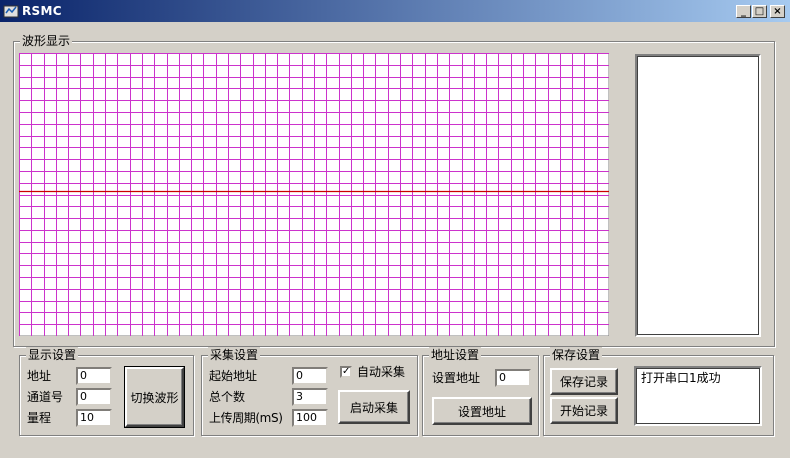 The height and width of the screenshot is (458, 790). Describe the element at coordinates (234, 355) in the screenshot. I see `acquisition-settings-label: 采集设置` at that location.